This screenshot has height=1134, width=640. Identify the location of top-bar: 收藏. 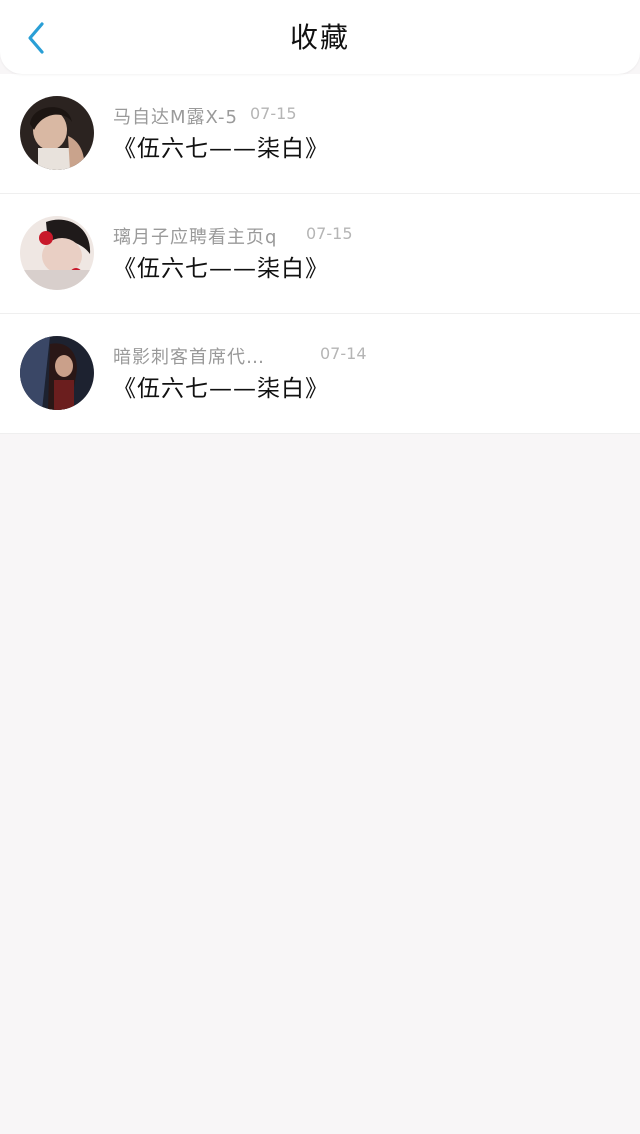
(320, 37).